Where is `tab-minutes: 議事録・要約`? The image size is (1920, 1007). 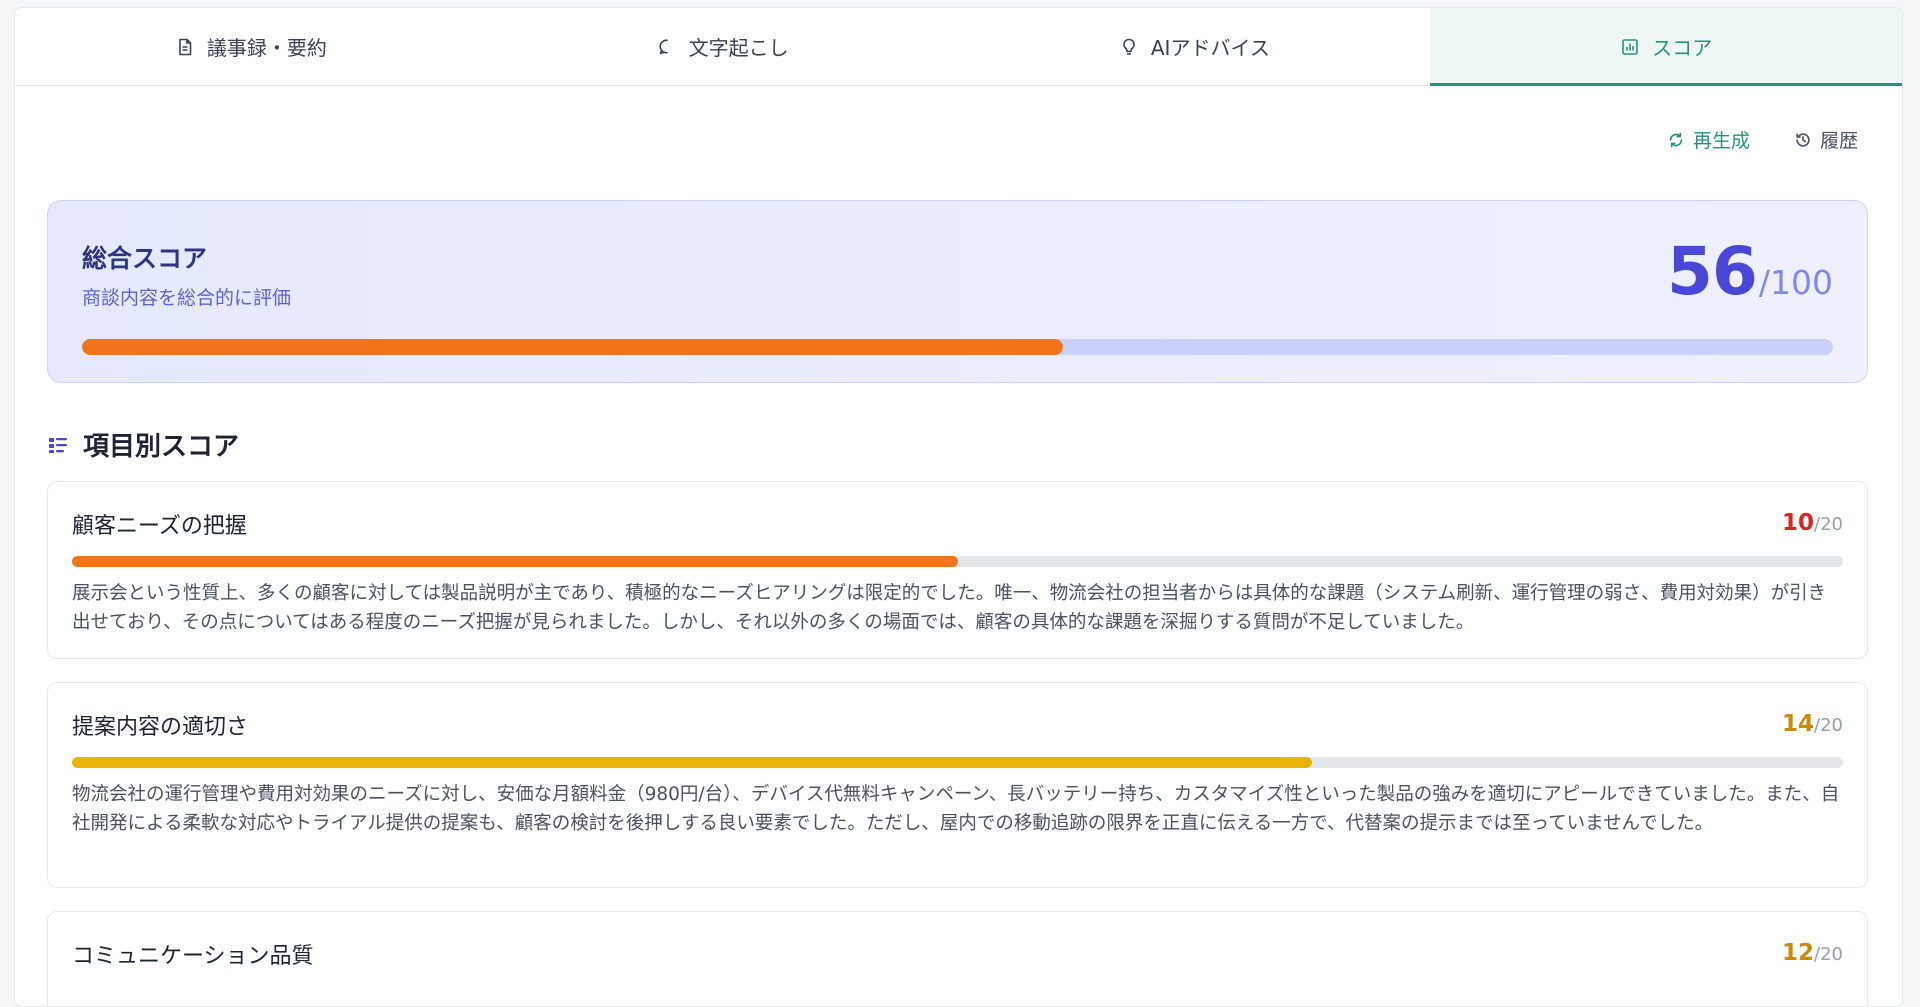 tab-minutes: 議事録・要約 is located at coordinates (251, 46).